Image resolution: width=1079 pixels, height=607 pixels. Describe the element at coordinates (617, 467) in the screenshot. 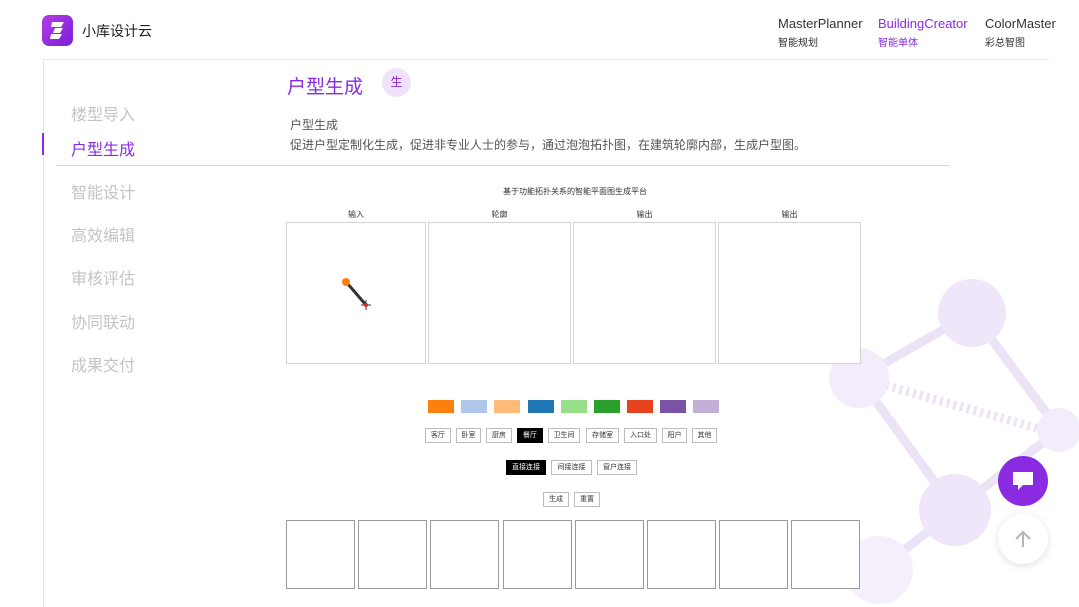

I see `connection-chip-window: 窗户连接` at that location.